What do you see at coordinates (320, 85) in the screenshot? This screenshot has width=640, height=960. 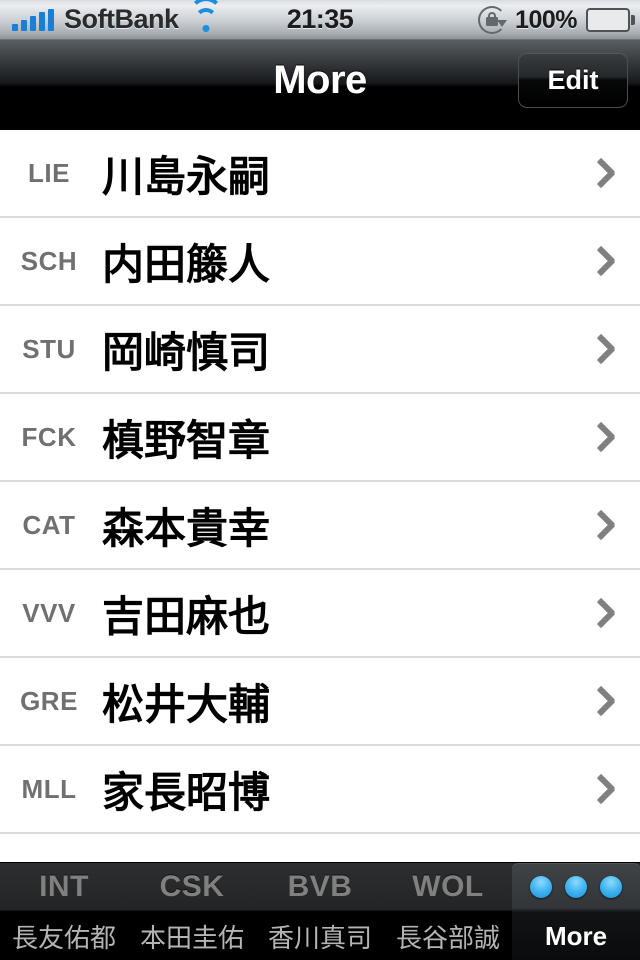 I see `navigation-bar: More Edit` at bounding box center [320, 85].